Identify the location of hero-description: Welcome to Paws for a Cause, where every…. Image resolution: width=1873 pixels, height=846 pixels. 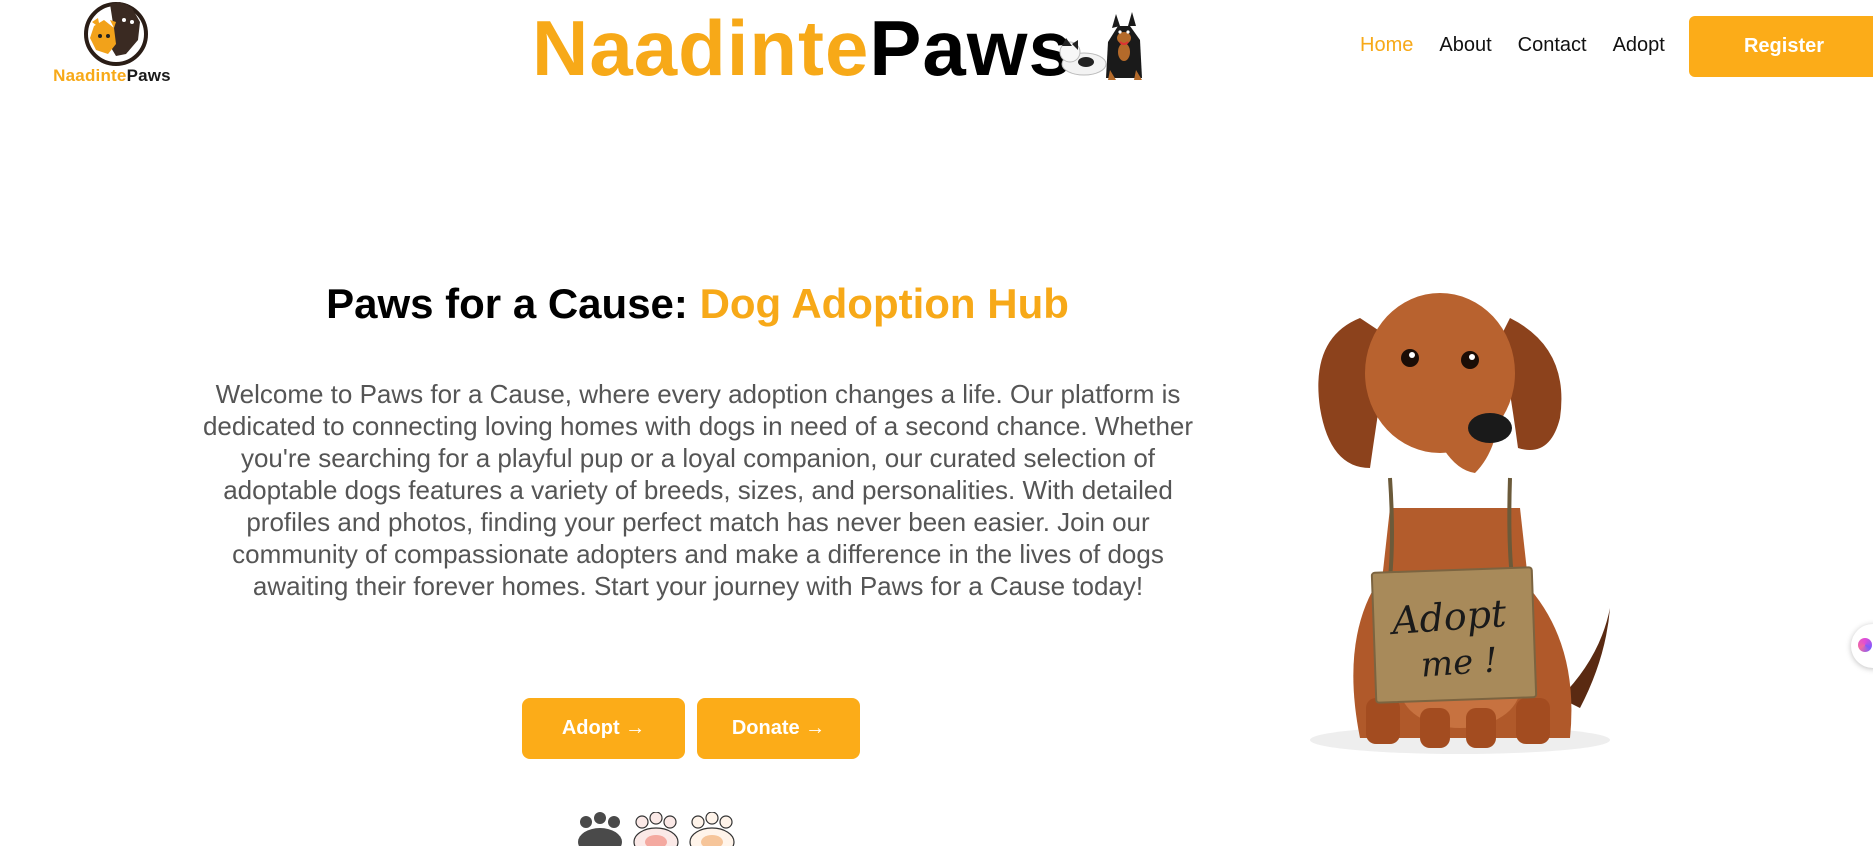
(698, 490).